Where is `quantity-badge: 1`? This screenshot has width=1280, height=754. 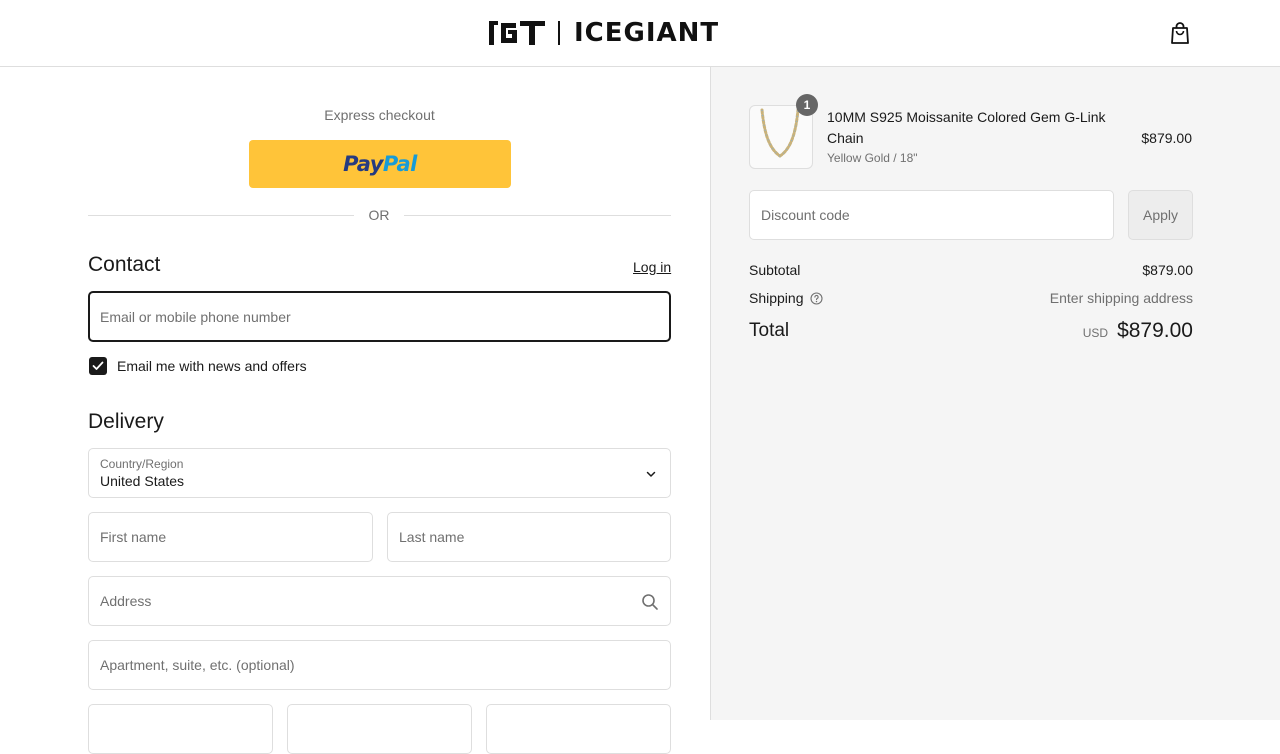 quantity-badge: 1 is located at coordinates (807, 105).